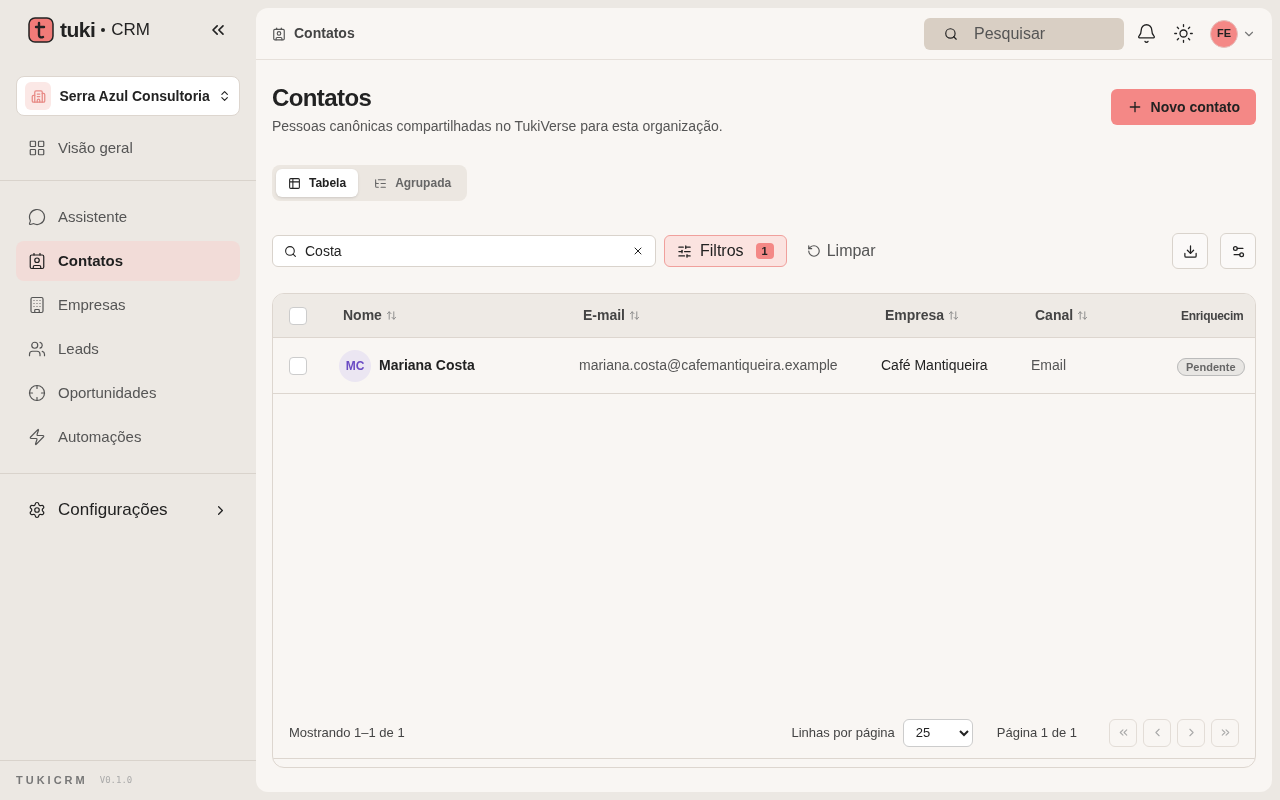 The width and height of the screenshot is (1280, 800). Describe the element at coordinates (37, 217) in the screenshot. I see `chat-icon` at that location.